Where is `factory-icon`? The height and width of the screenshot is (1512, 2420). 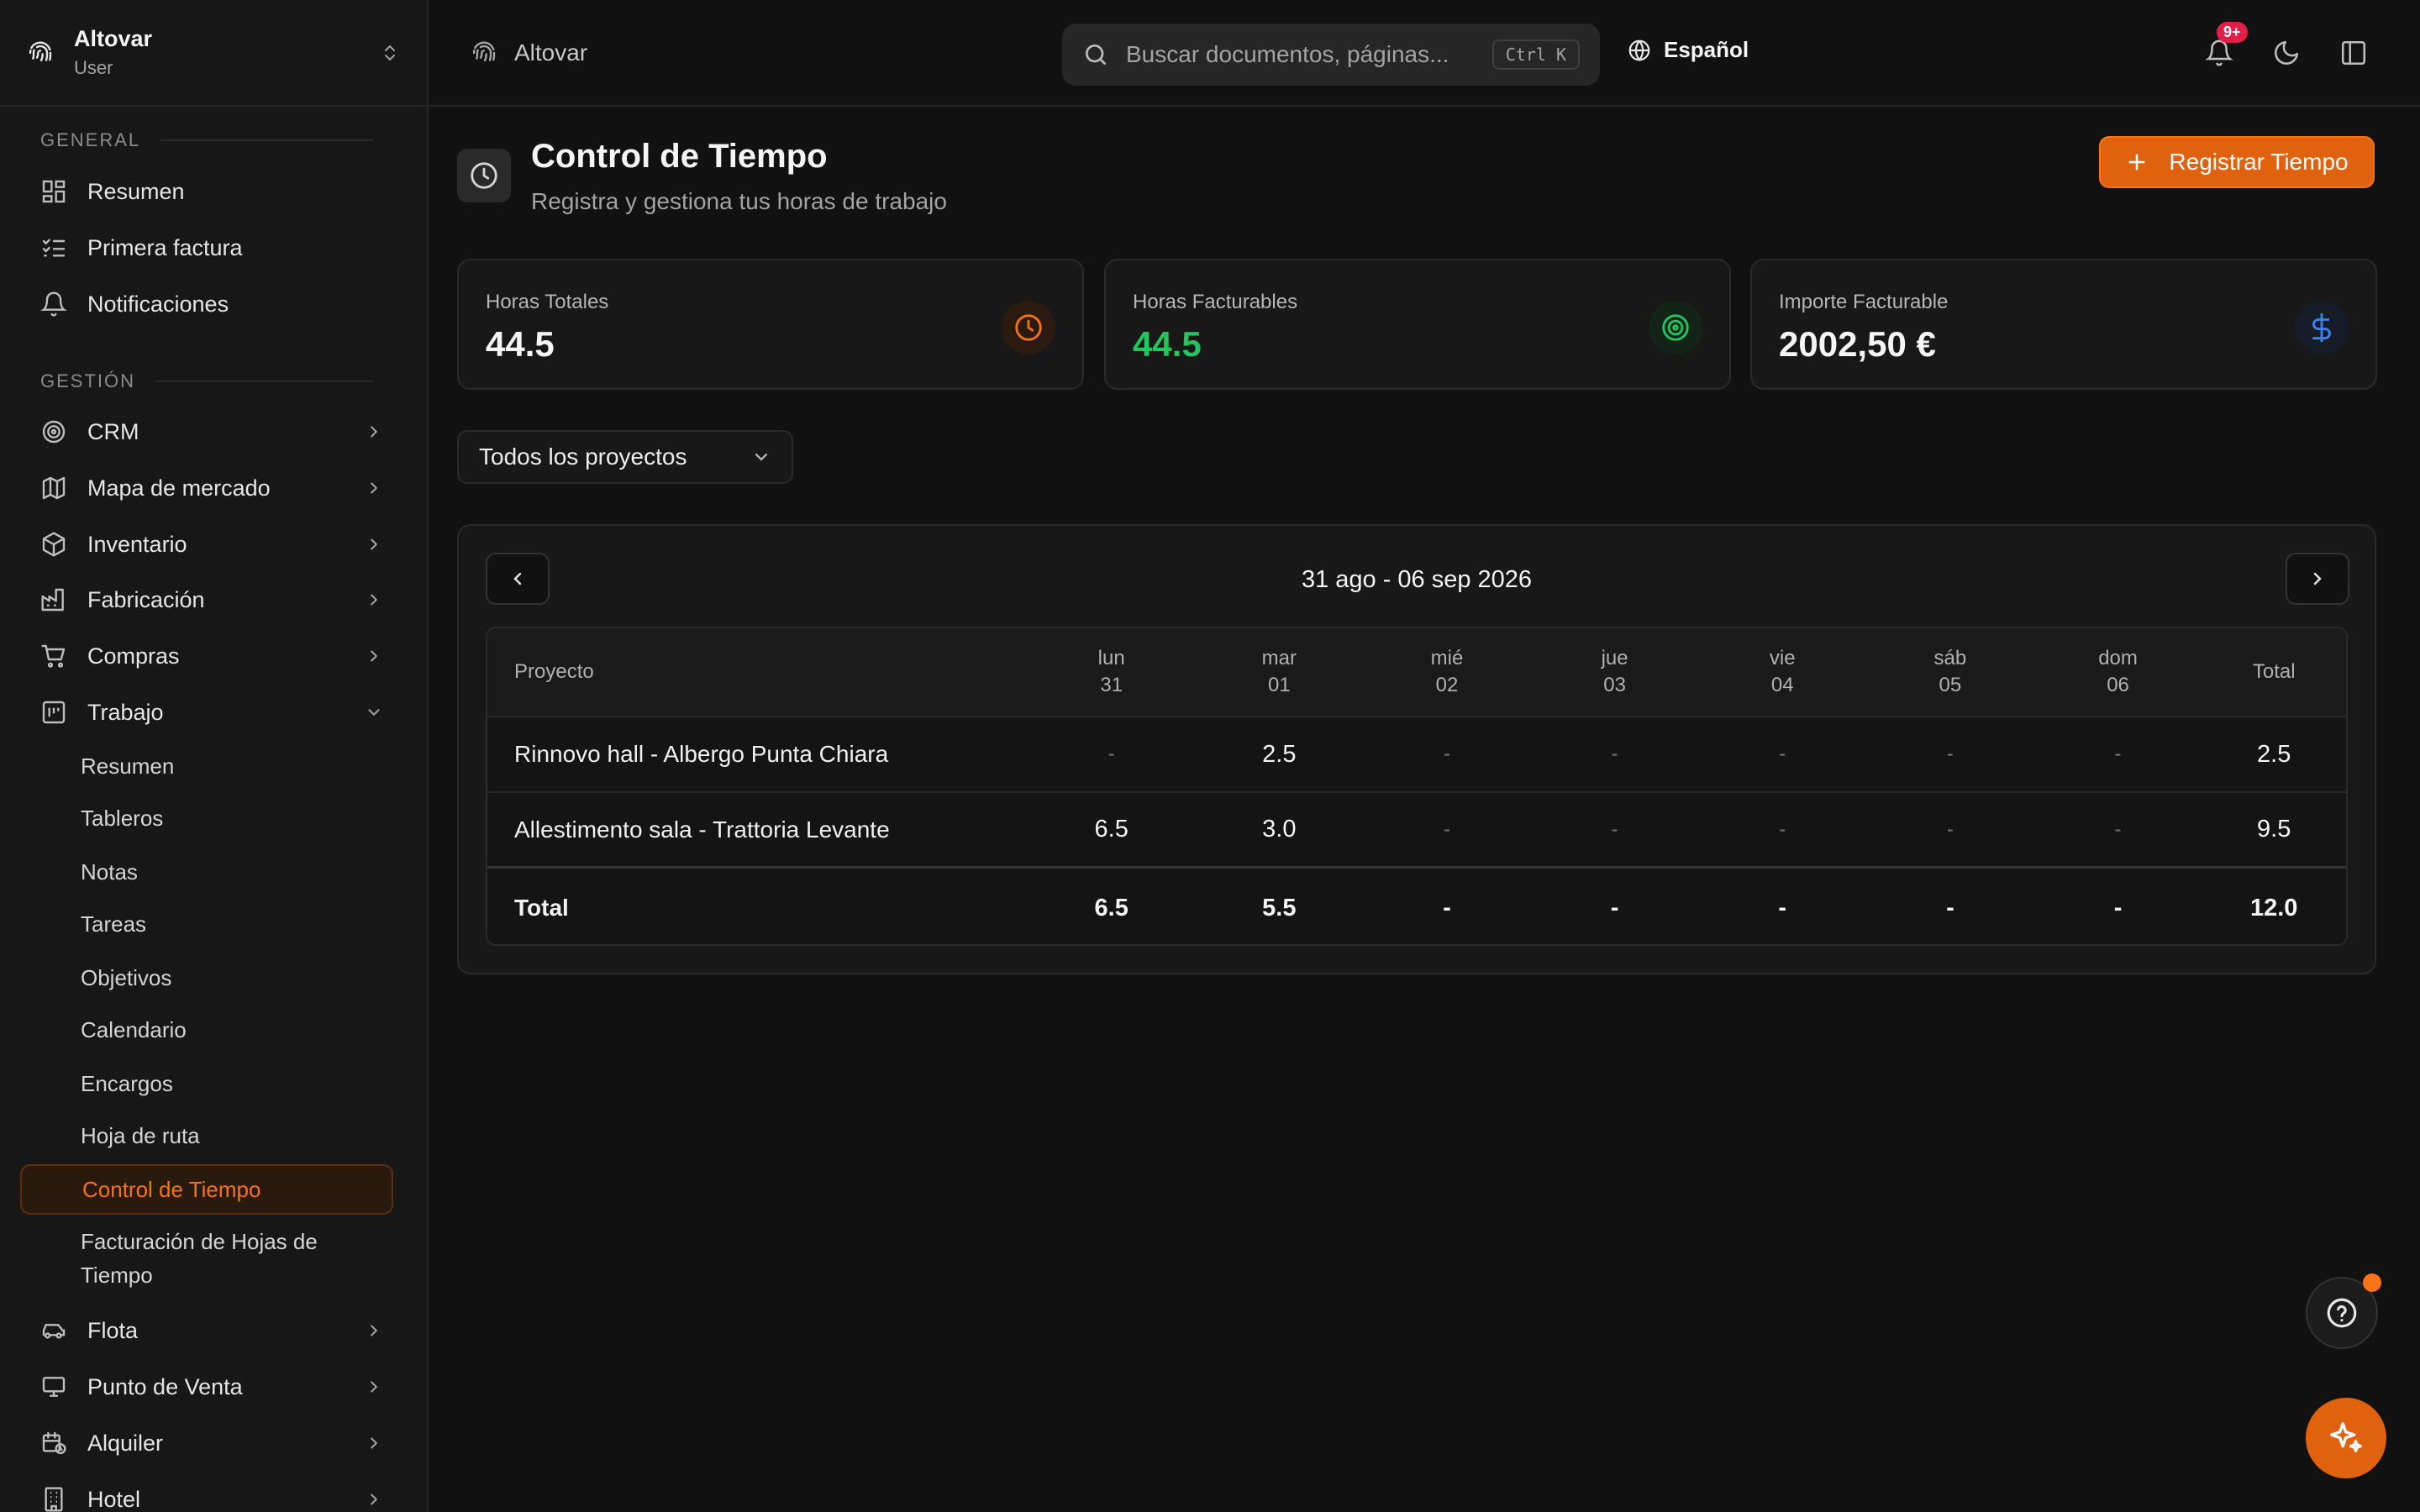
factory-icon is located at coordinates (52, 600).